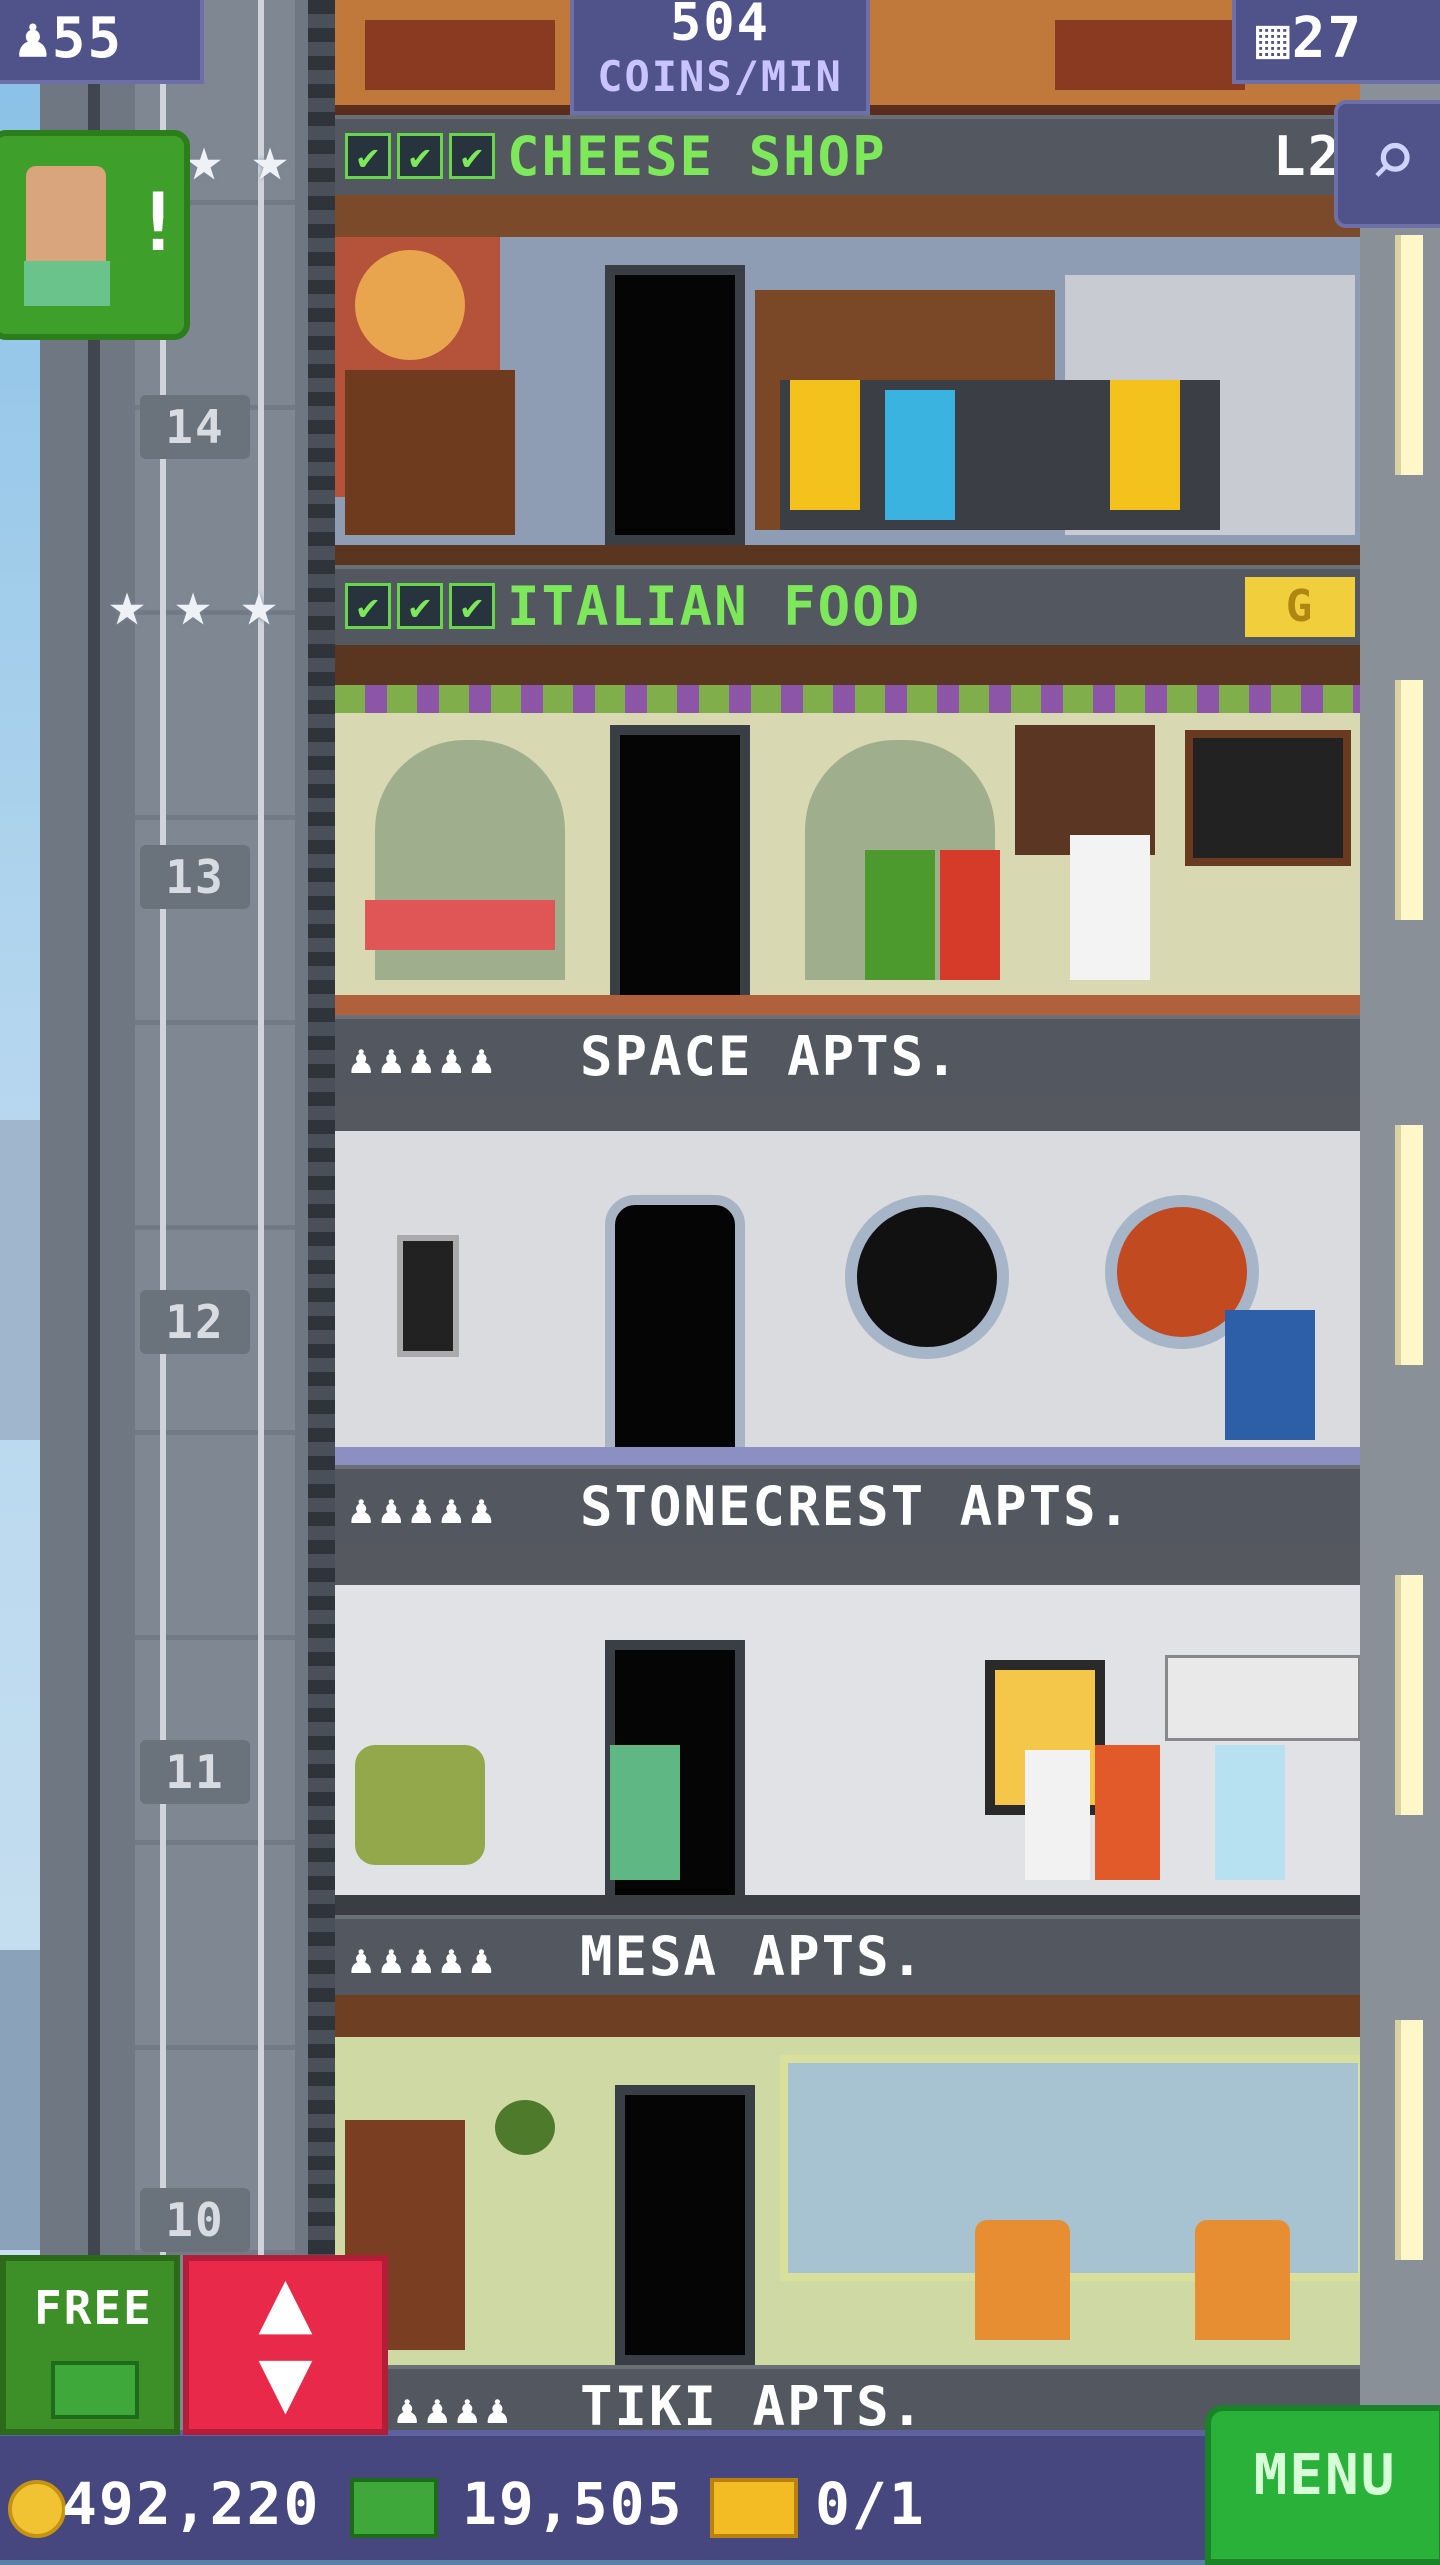 This screenshot has width=1440, height=2565. Describe the element at coordinates (770, 1056) in the screenshot. I see `floor-name: SPACE APTS.` at that location.